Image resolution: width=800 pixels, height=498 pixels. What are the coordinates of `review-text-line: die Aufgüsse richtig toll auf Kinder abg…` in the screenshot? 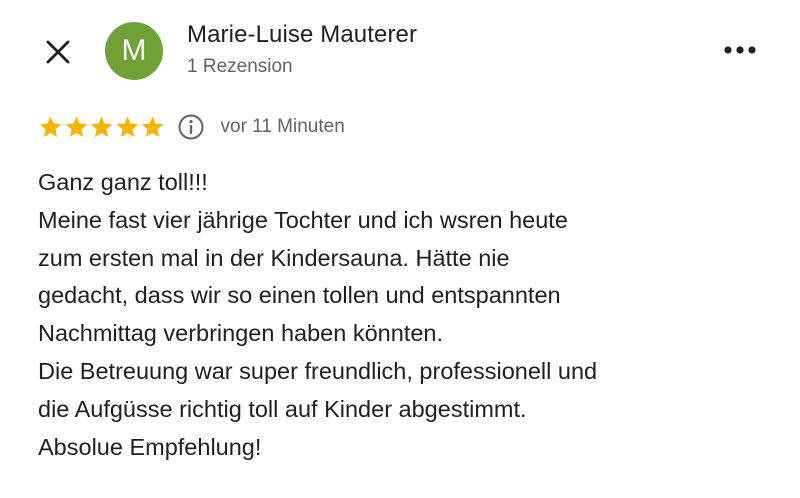 It's located at (282, 408).